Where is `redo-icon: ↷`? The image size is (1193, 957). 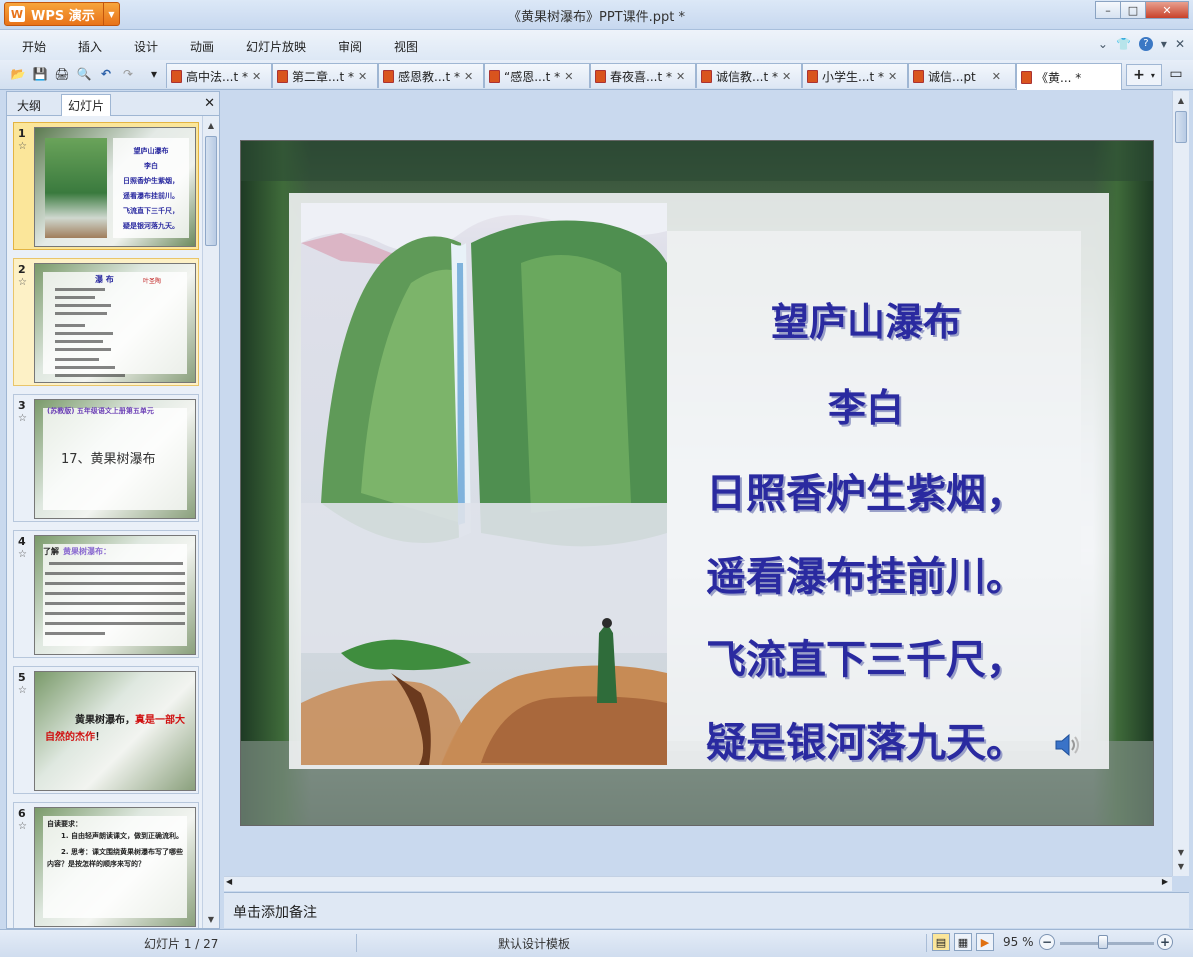 redo-icon: ↷ is located at coordinates (128, 74).